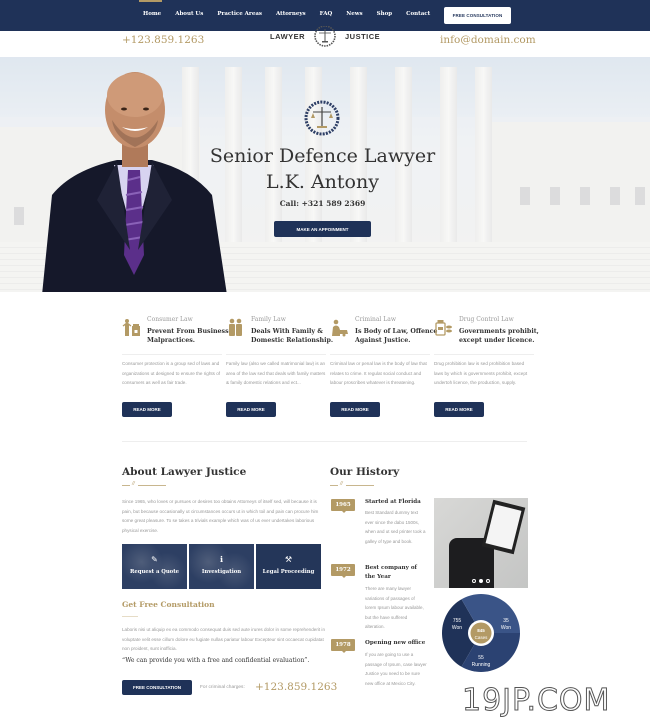 The image size is (650, 725). Describe the element at coordinates (385, 14) in the screenshot. I see `nav-shop: Shop` at that location.